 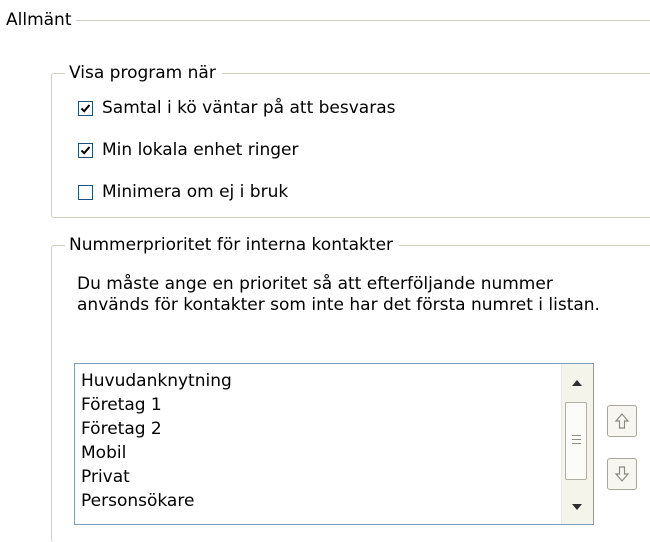 I want to click on arrow-up-icon, so click(x=622, y=421).